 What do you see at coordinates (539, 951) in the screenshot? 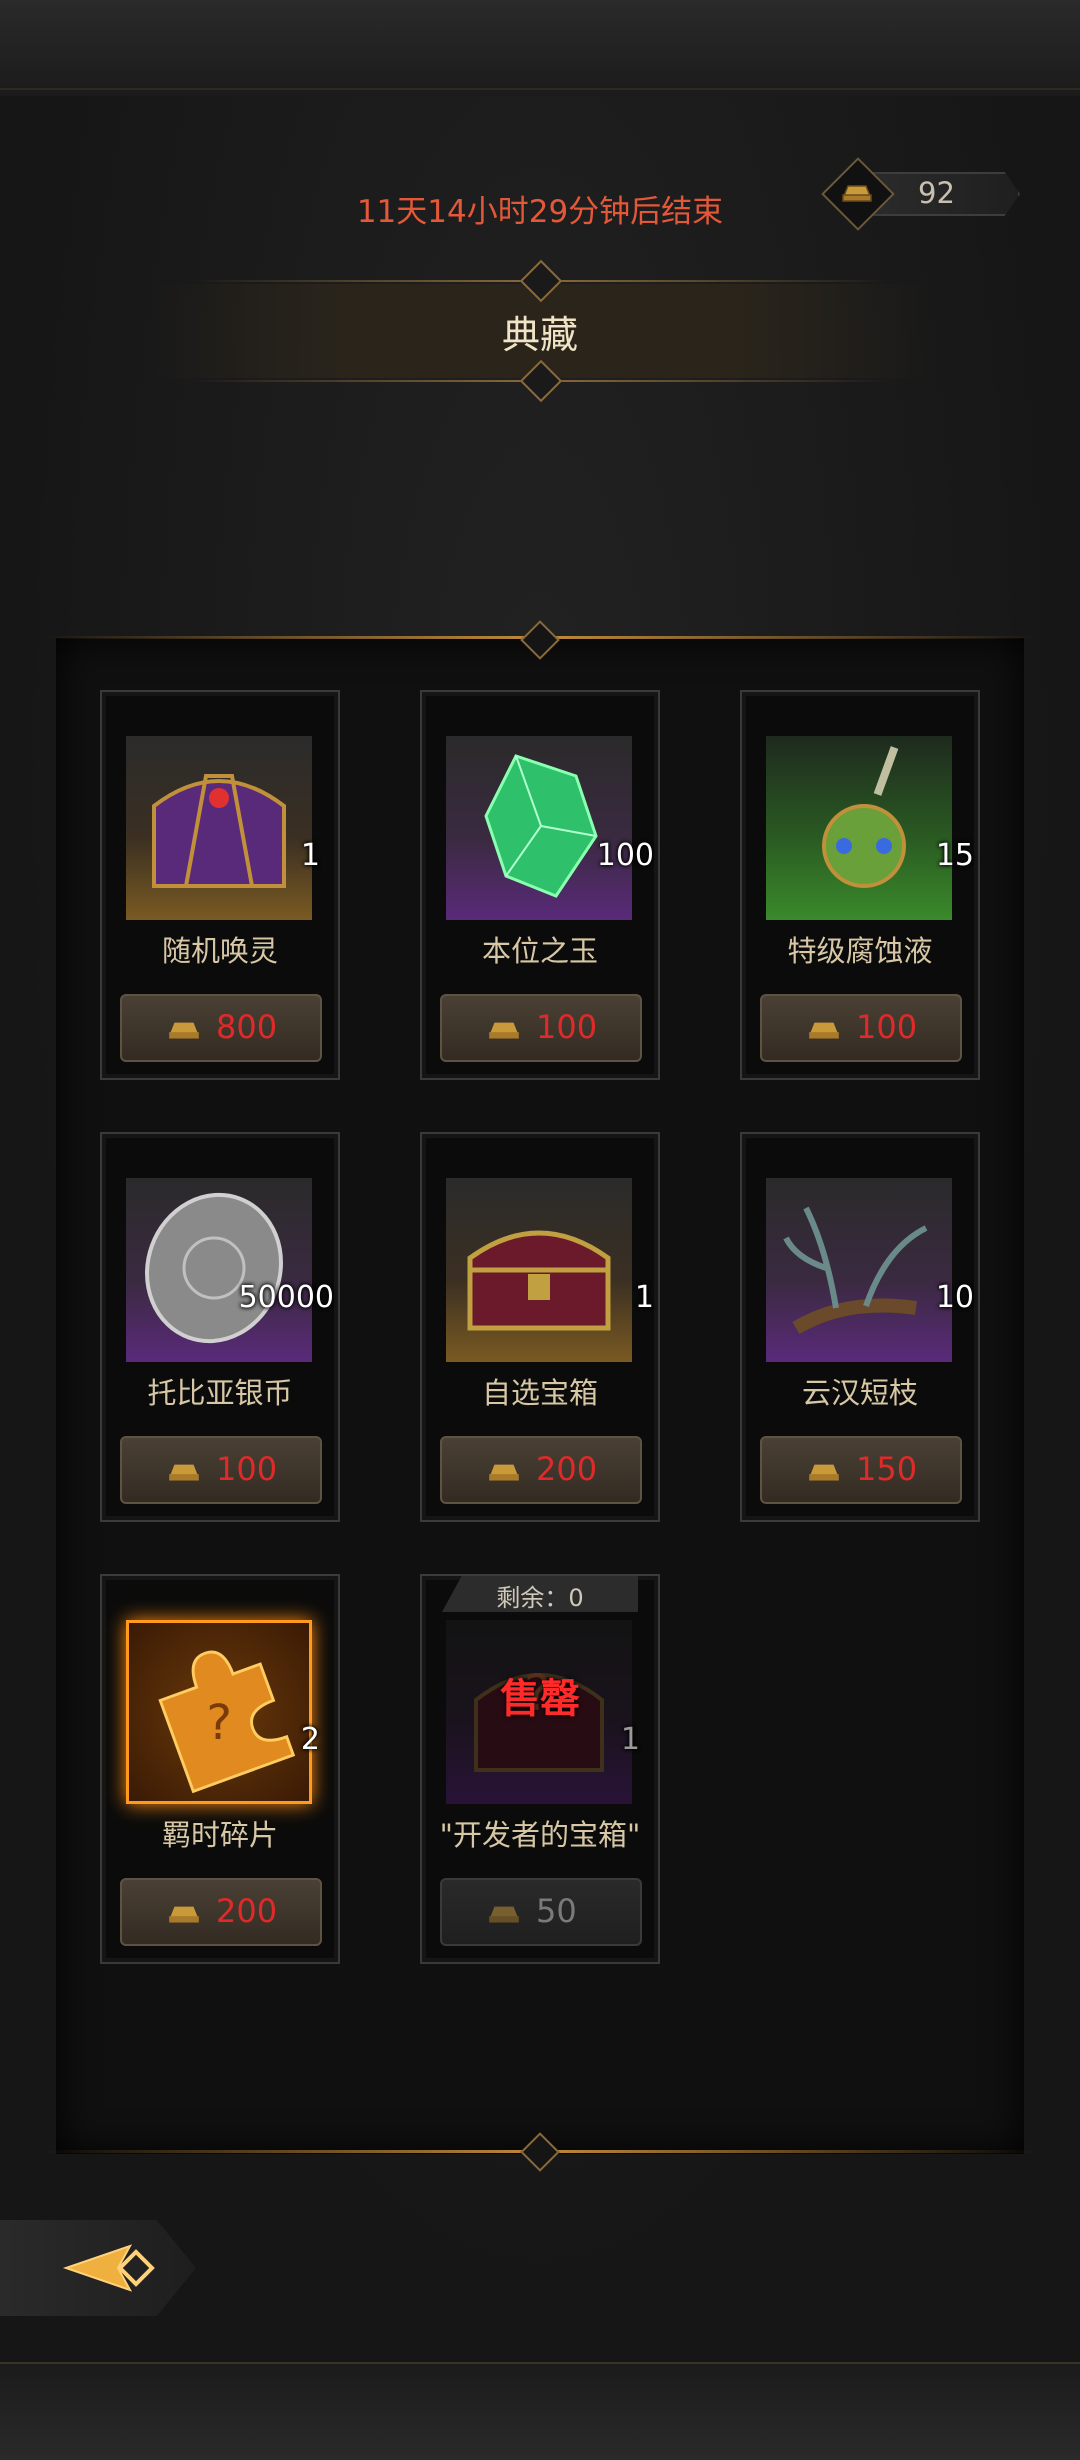
I see `item-name: 本位之玉` at bounding box center [539, 951].